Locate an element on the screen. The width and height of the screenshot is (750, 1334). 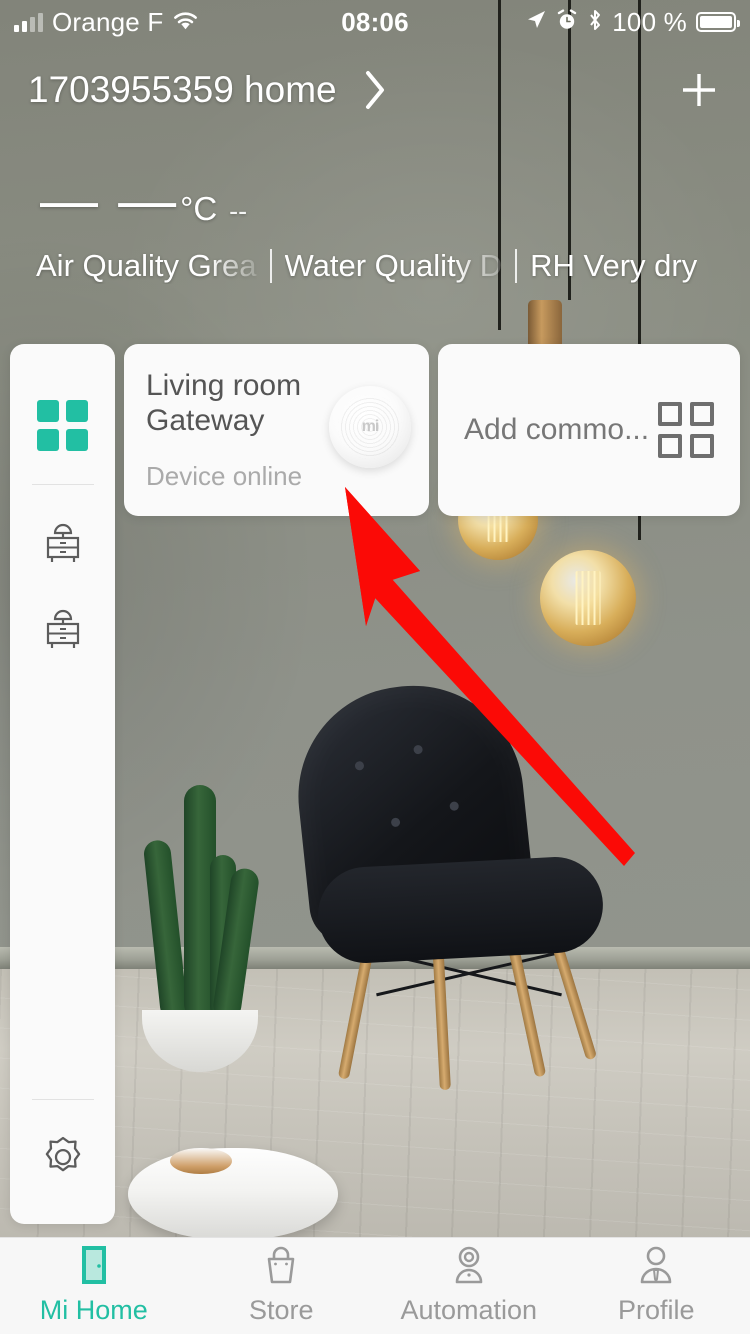
tab-label: Store is located at coordinates (281, 1310).